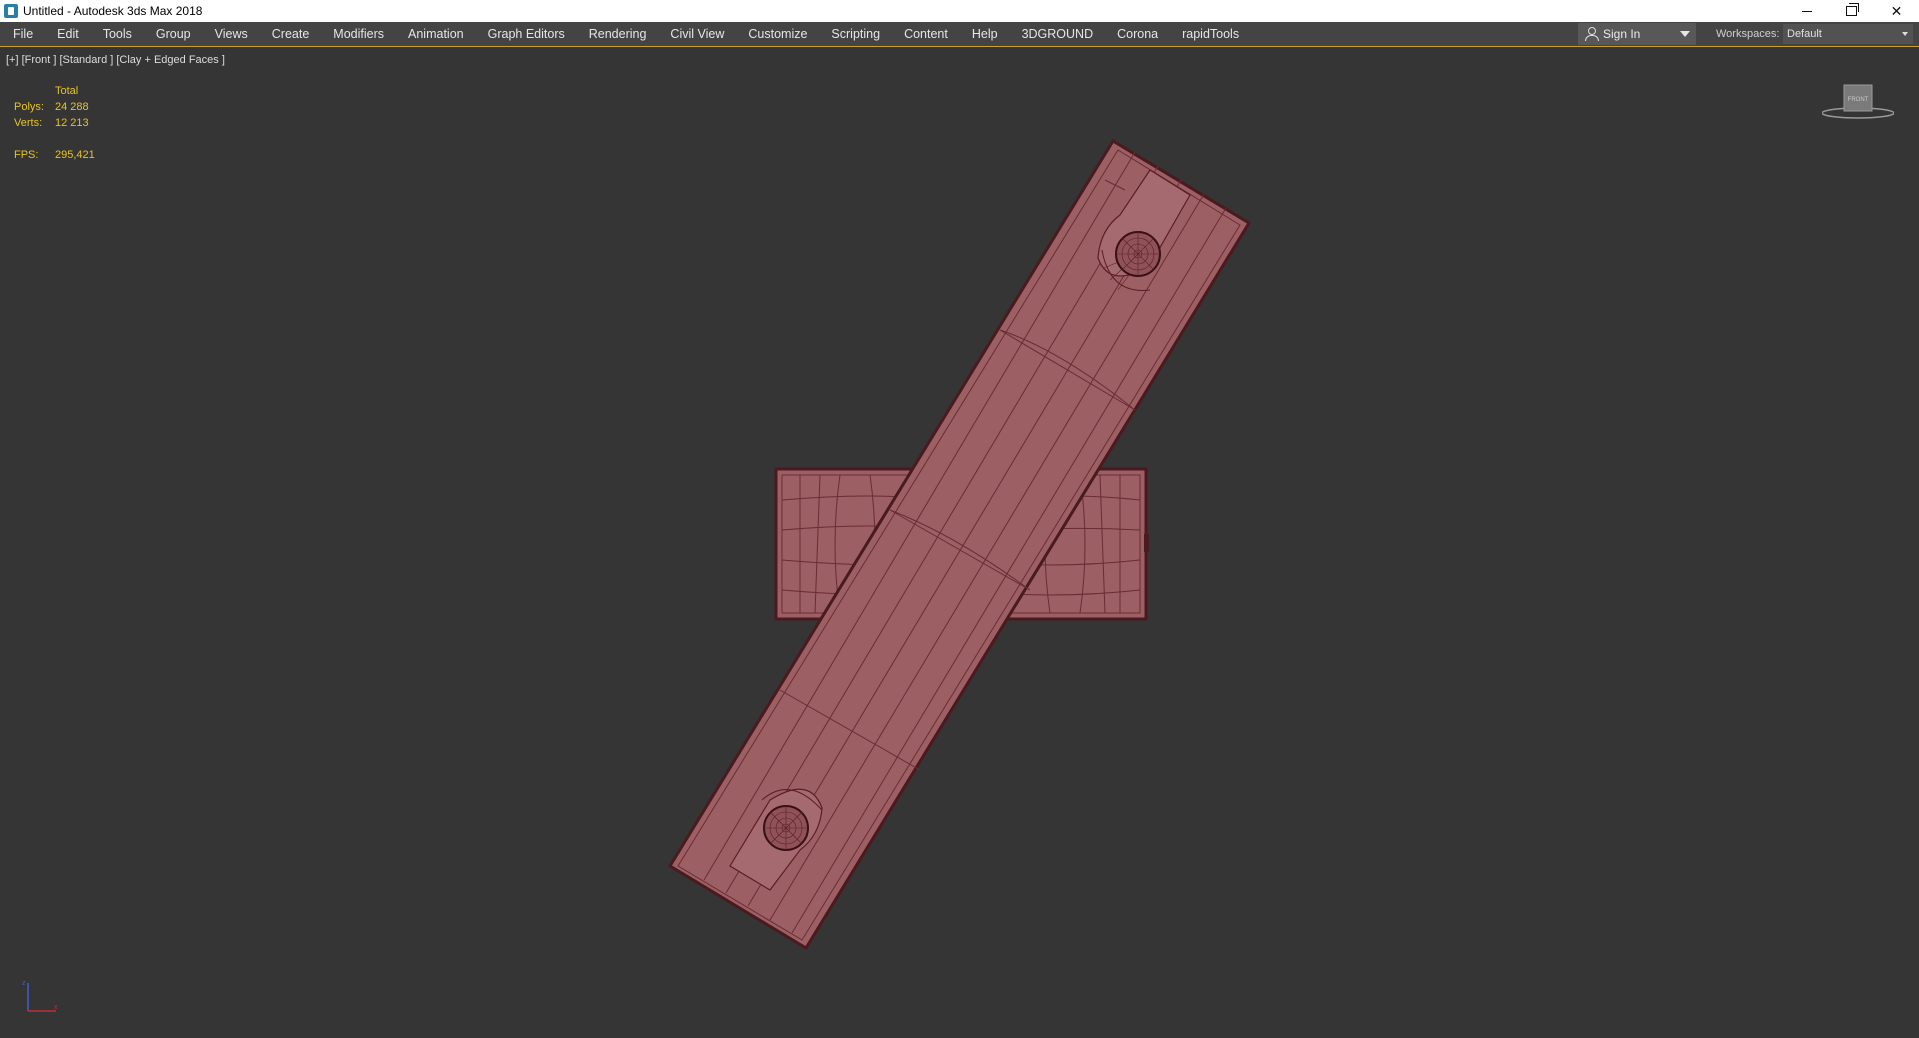  What do you see at coordinates (1804, 34) in the screenshot?
I see `workspaces-value: Default` at bounding box center [1804, 34].